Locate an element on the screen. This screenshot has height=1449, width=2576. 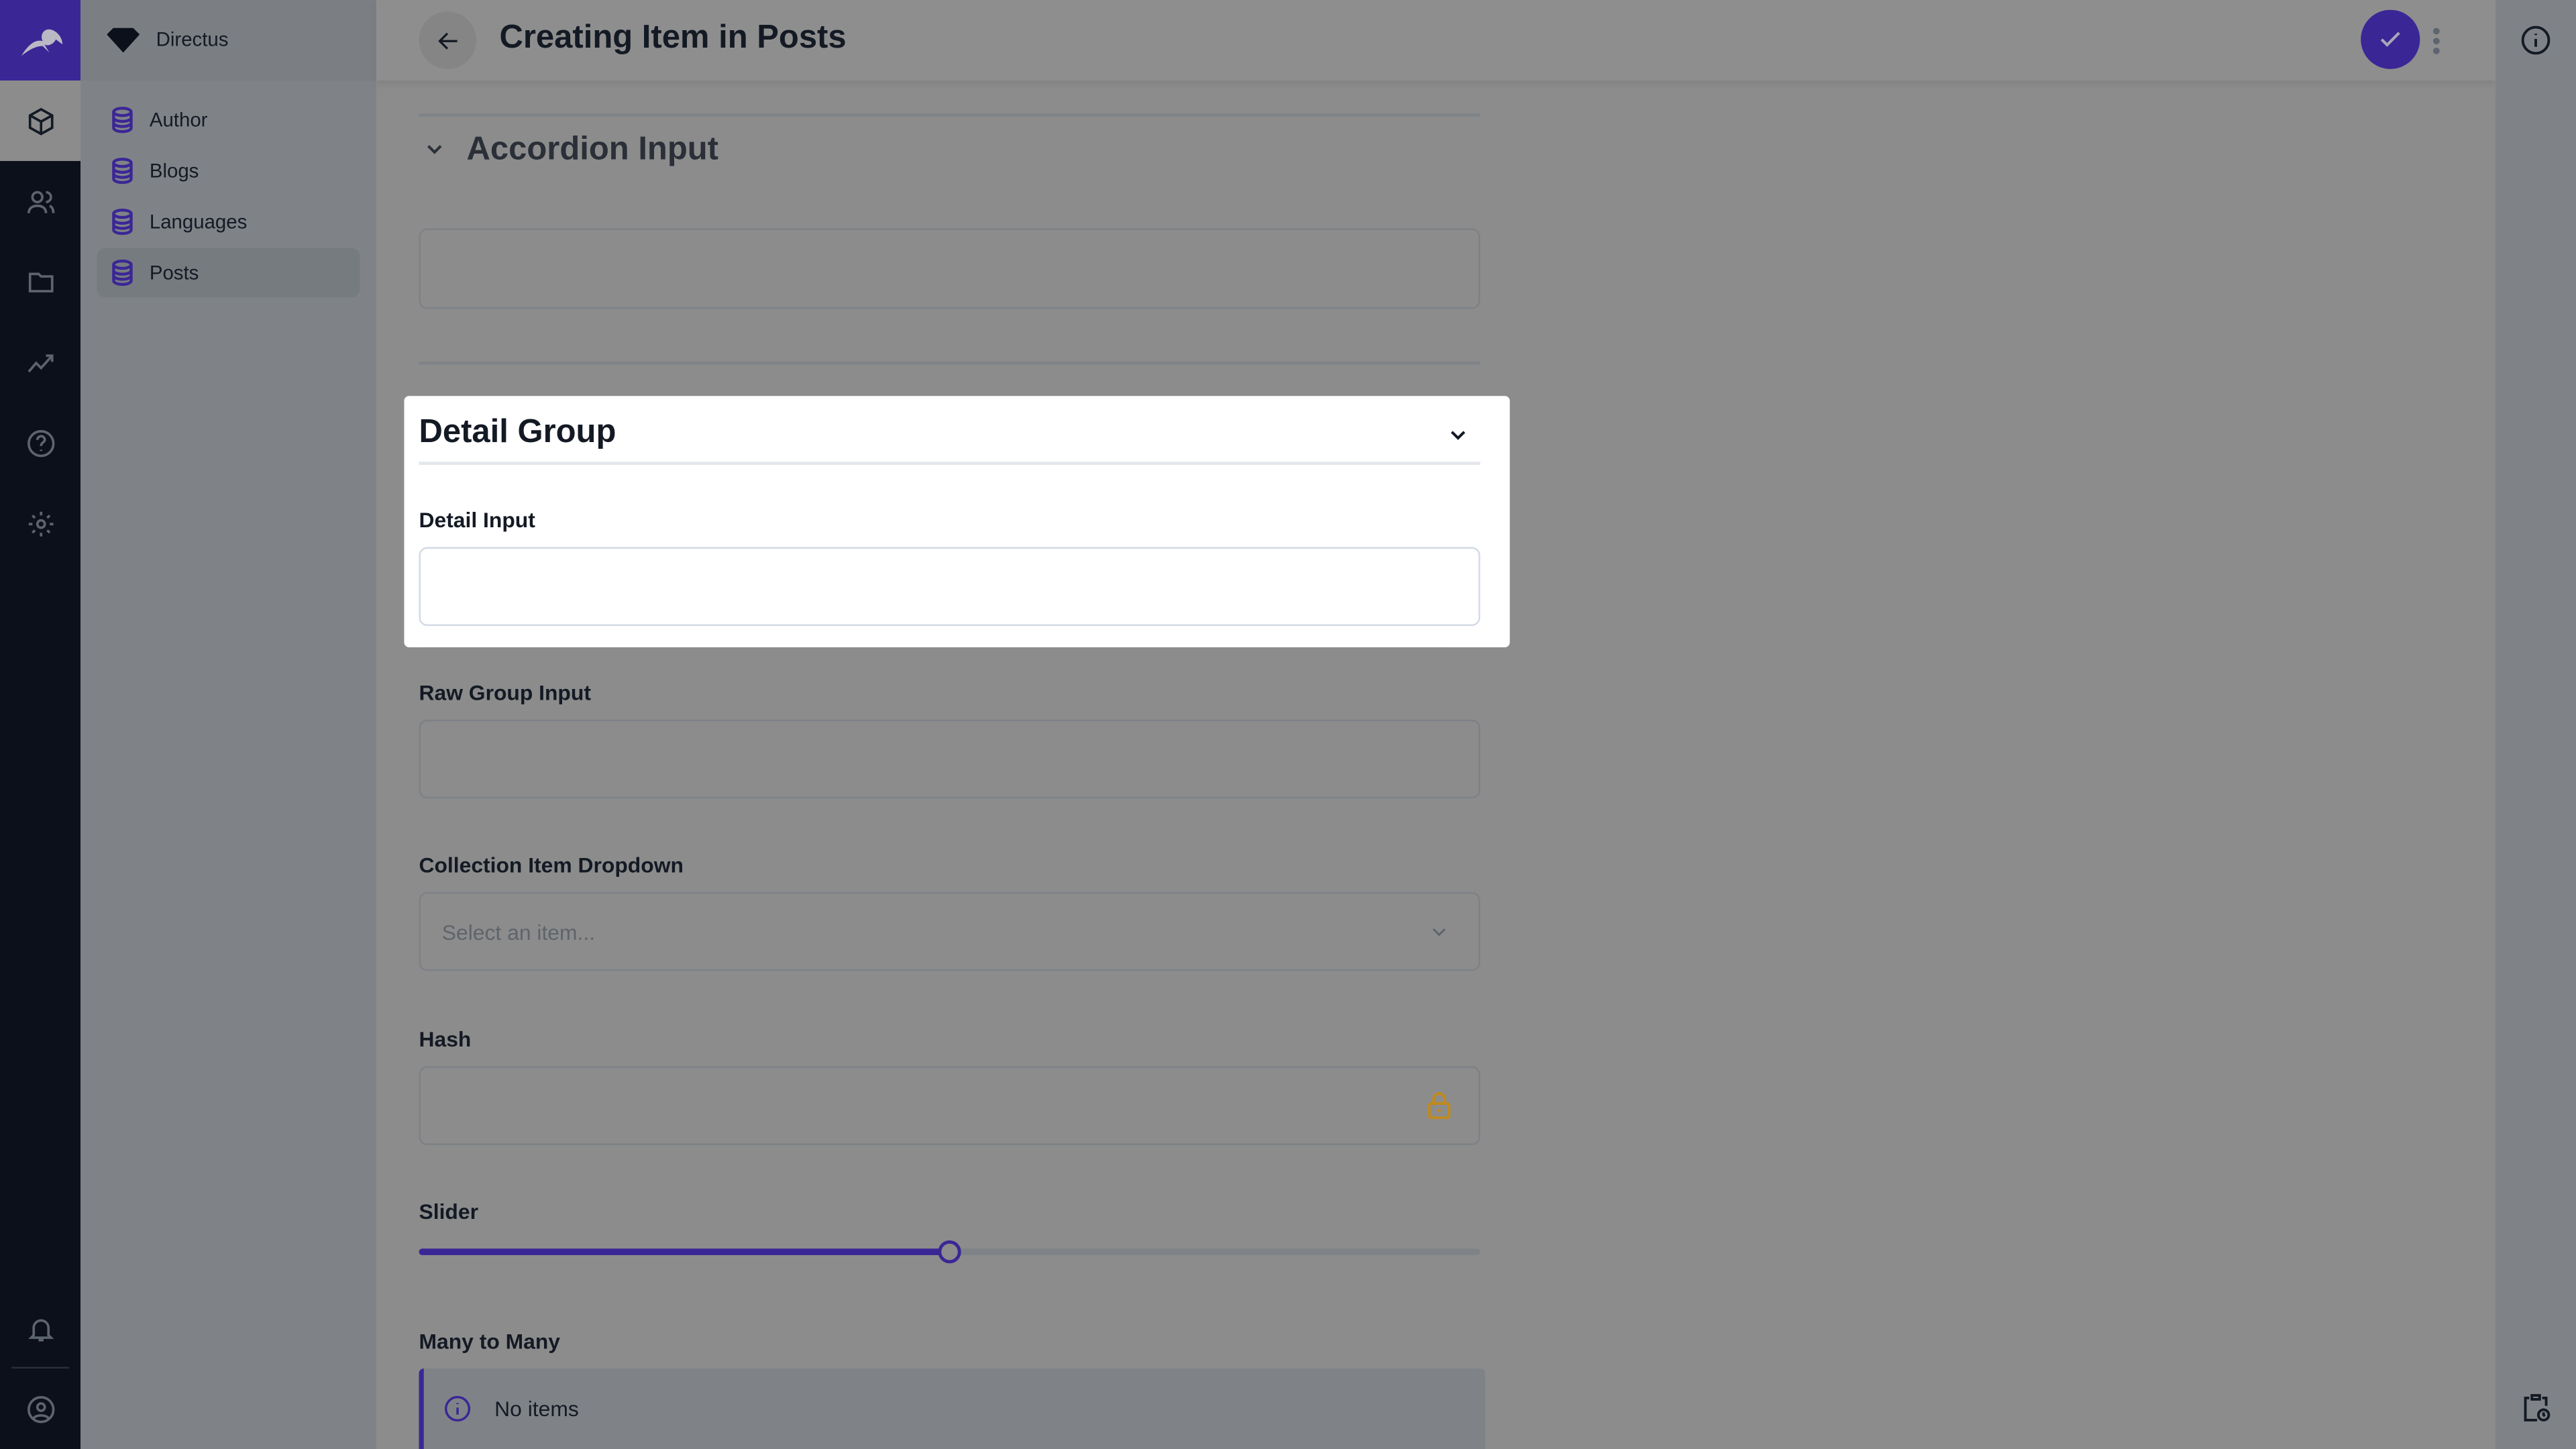
files-module-icon is located at coordinates (40, 281).